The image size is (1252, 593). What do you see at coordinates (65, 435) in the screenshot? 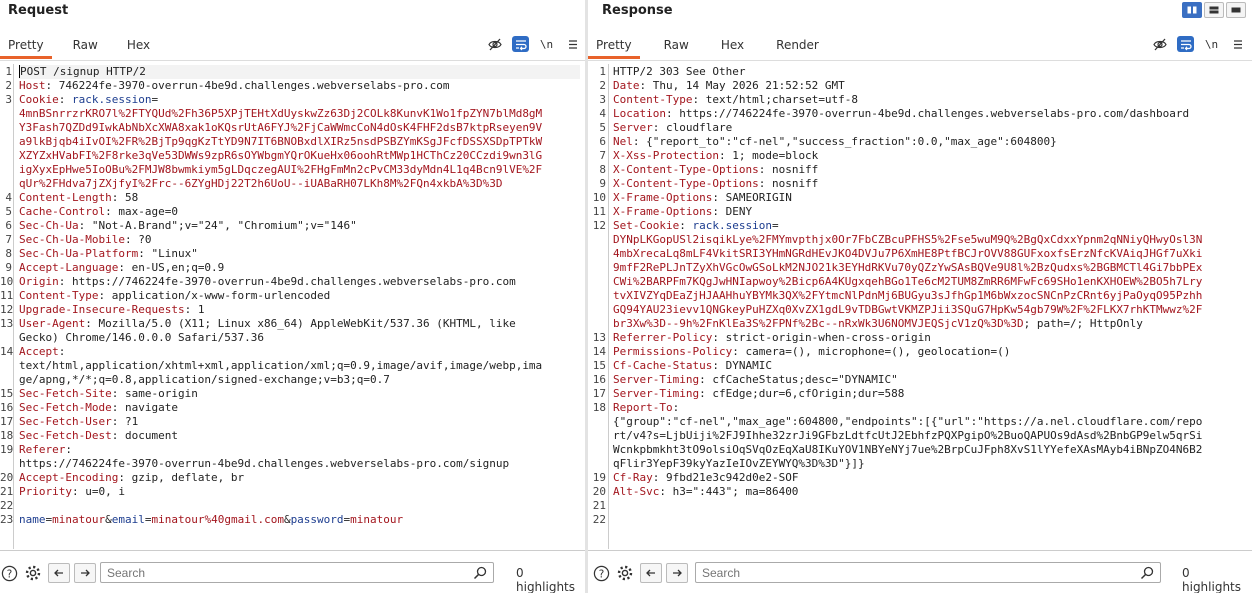
I see `header-name: Sec-Fetch-Dest` at bounding box center [65, 435].